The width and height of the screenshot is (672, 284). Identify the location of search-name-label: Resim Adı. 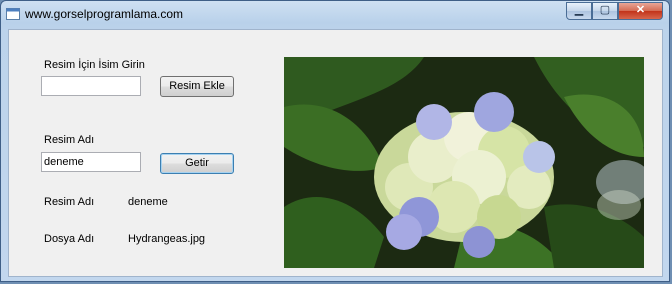
(69, 140).